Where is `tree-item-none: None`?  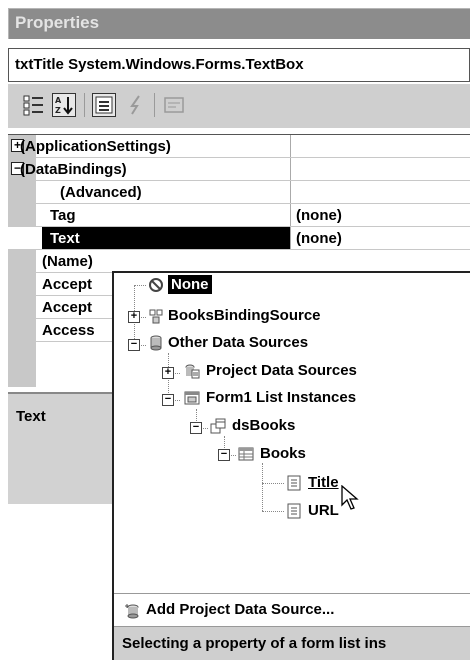
tree-item-none: None is located at coordinates (190, 284).